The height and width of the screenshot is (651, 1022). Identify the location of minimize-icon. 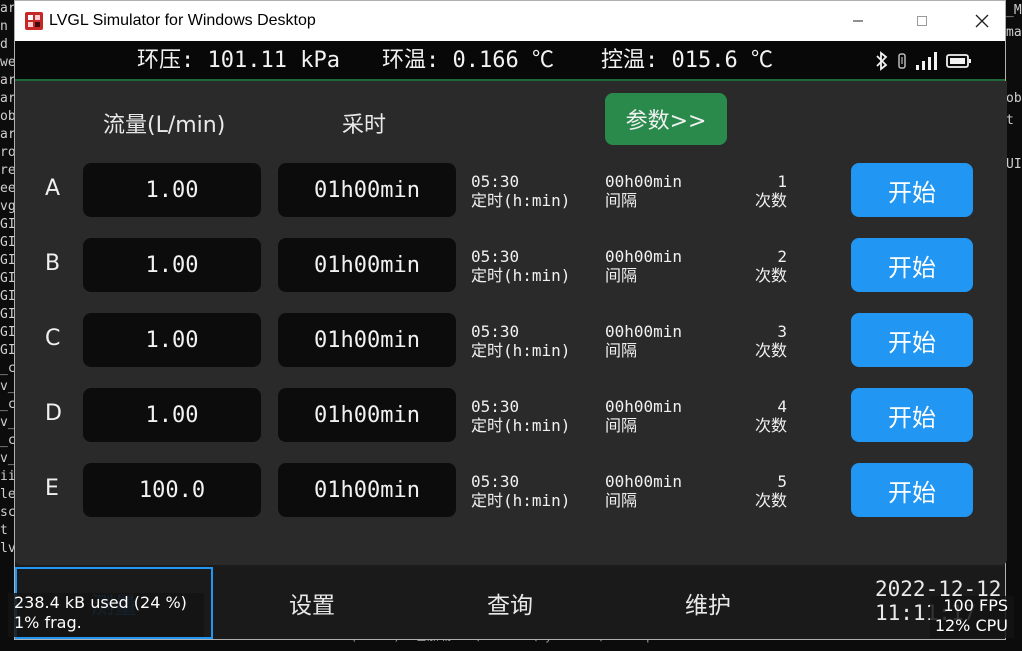
(858, 21).